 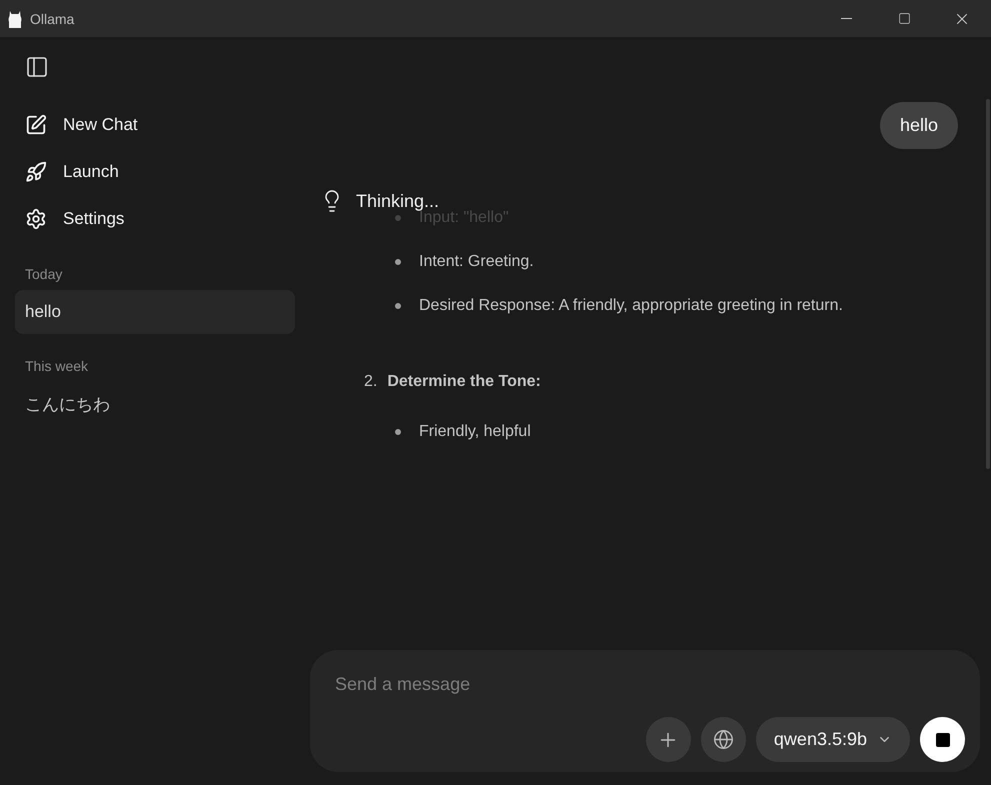 I want to click on web-search-button, so click(x=723, y=739).